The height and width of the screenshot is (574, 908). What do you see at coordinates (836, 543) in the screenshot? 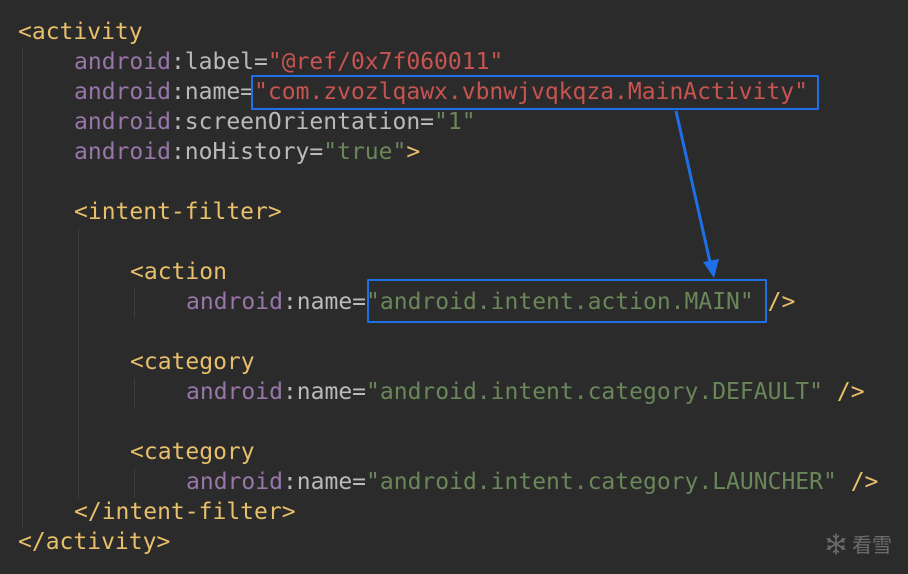
I see `snowflake-icon` at bounding box center [836, 543].